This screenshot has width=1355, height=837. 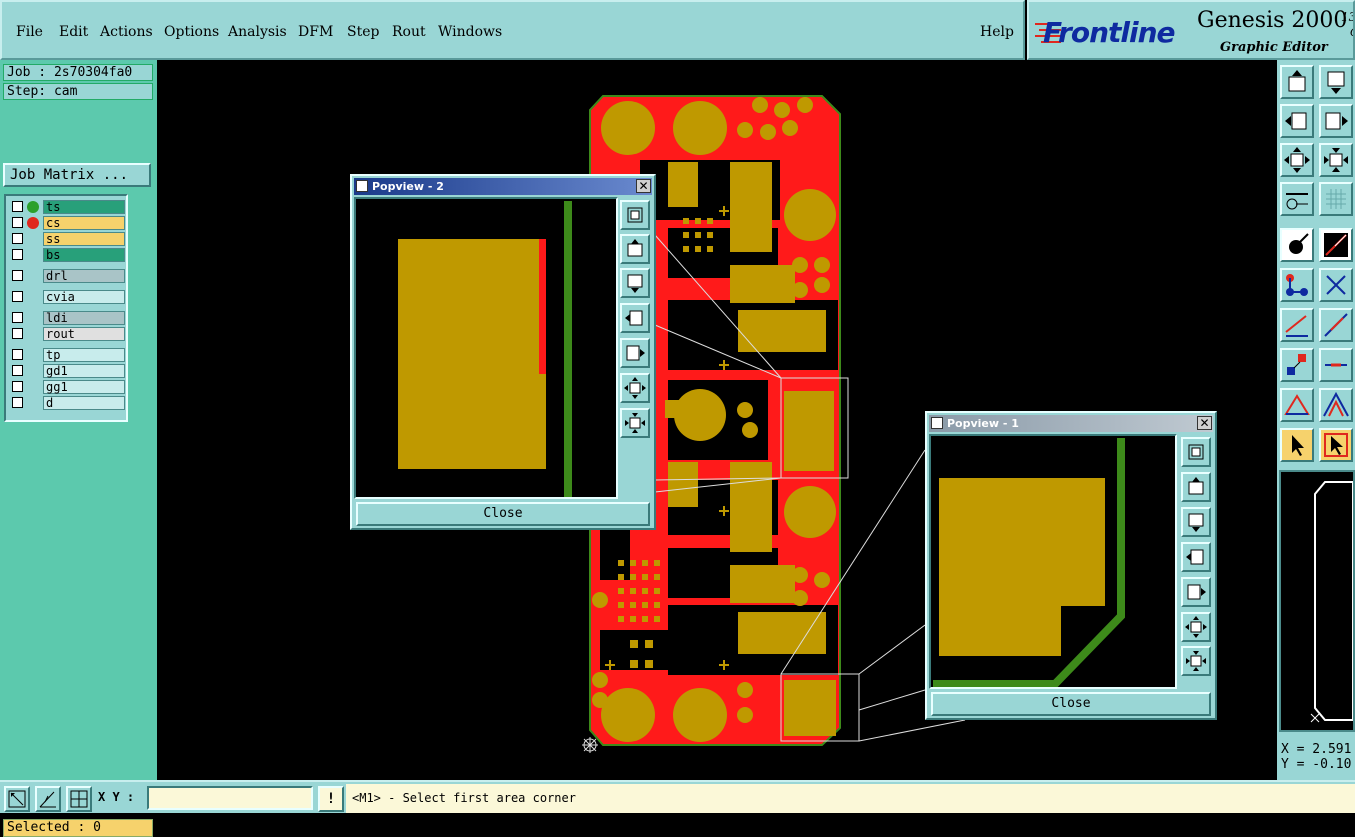 What do you see at coordinates (73, 32) in the screenshot?
I see `menu-edit: Edit` at bounding box center [73, 32].